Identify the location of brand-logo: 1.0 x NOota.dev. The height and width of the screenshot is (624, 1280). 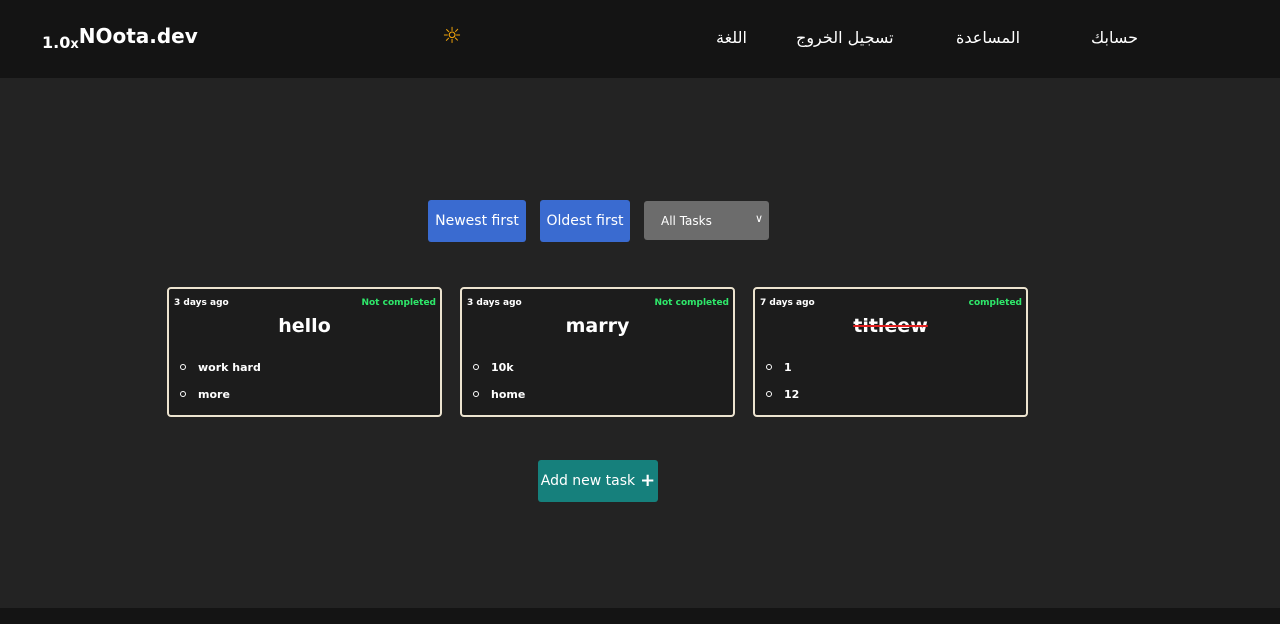
(120, 38).